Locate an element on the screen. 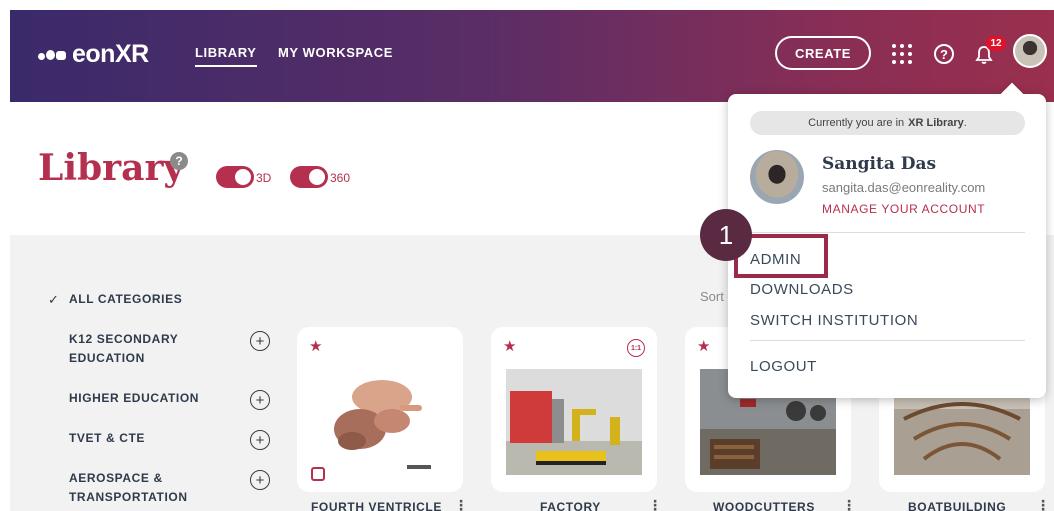 The width and height of the screenshot is (1054, 511). category-all: ALL CATEGORIES is located at coordinates (125, 299).